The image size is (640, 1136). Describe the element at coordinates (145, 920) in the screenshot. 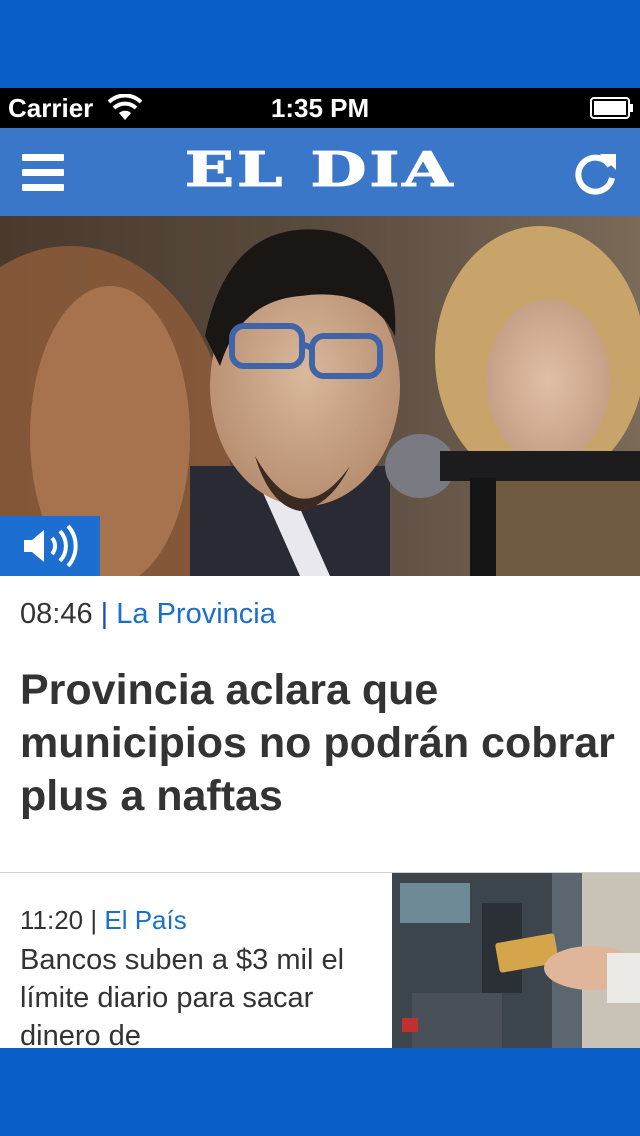

I see `article-section-link: El País` at that location.